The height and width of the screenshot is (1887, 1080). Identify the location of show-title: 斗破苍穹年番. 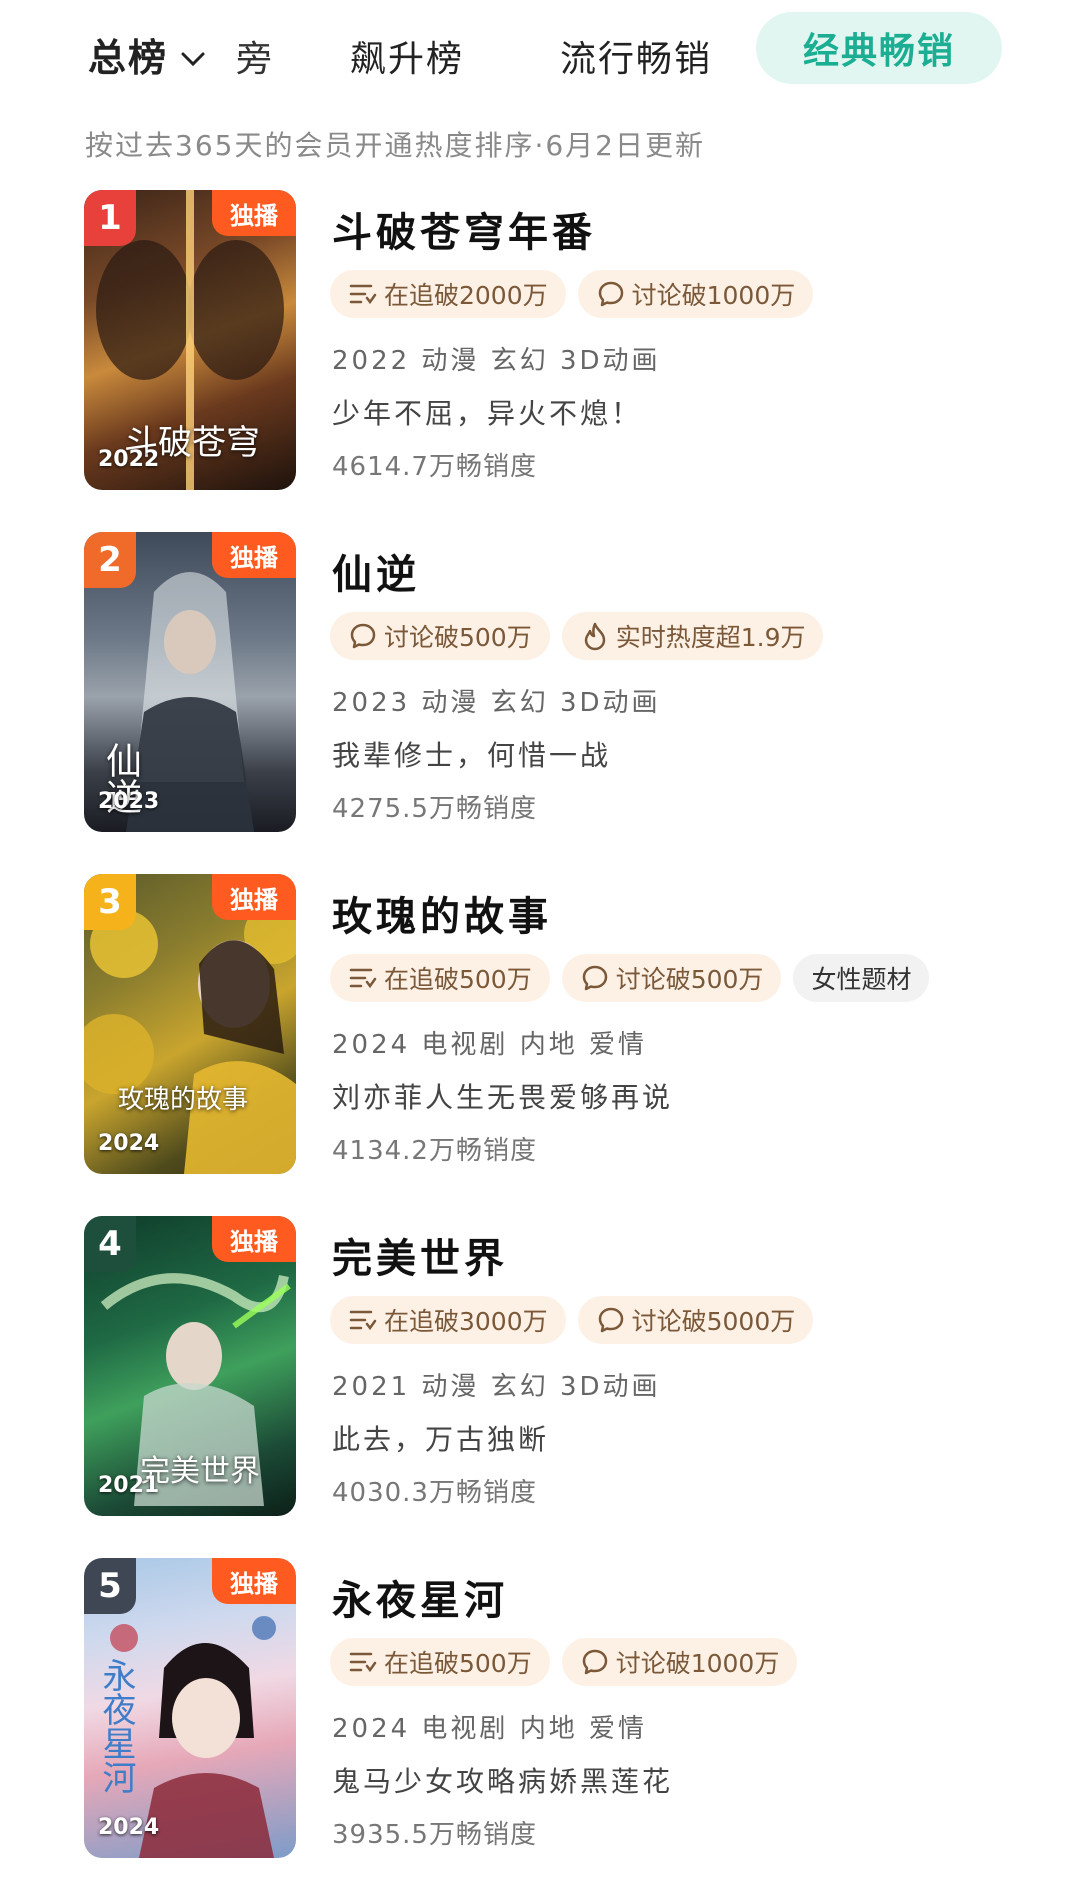
(464, 229).